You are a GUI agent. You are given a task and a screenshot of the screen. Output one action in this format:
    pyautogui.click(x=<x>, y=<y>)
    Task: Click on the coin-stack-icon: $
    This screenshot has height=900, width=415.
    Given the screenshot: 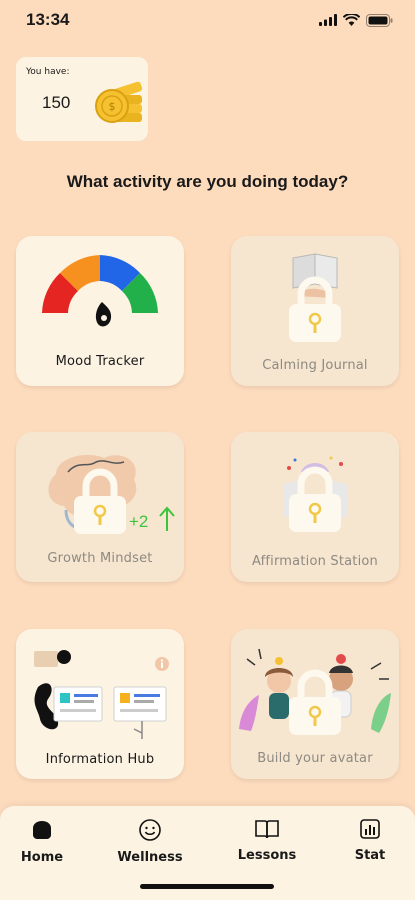 What is the action you would take?
    pyautogui.click(x=119, y=102)
    